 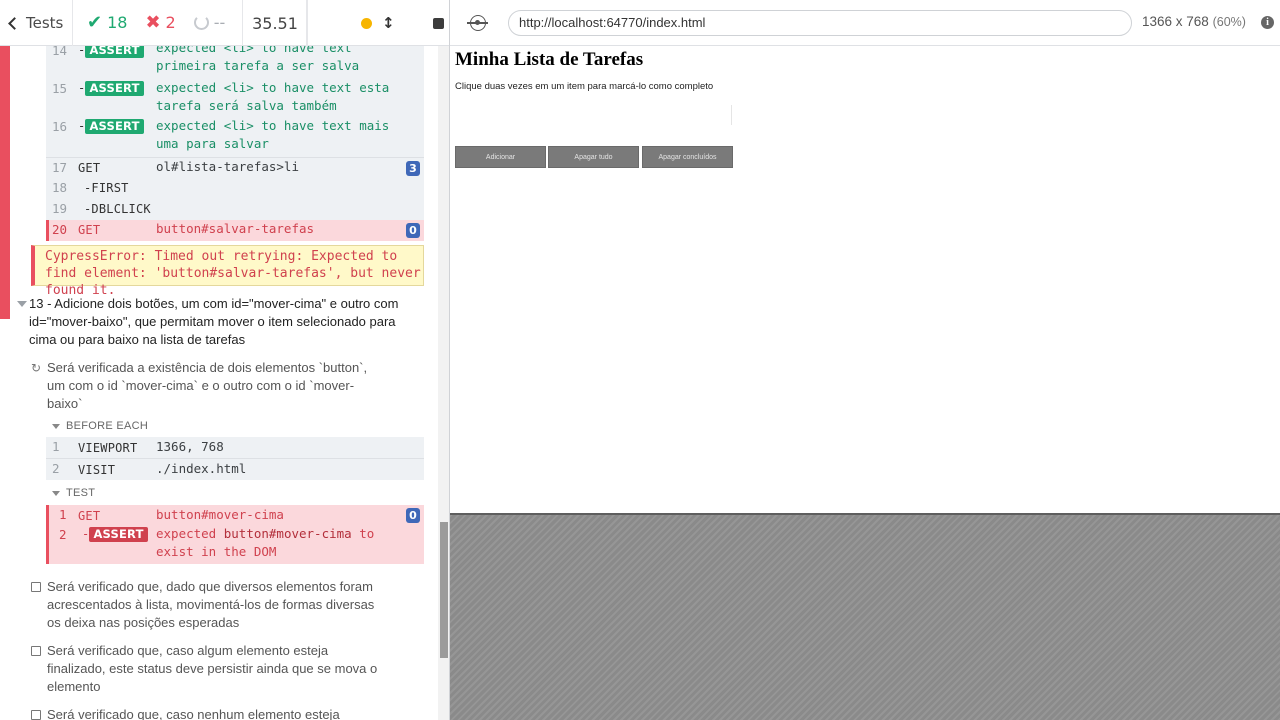 I want to click on command-number: 20, so click(x=60, y=229).